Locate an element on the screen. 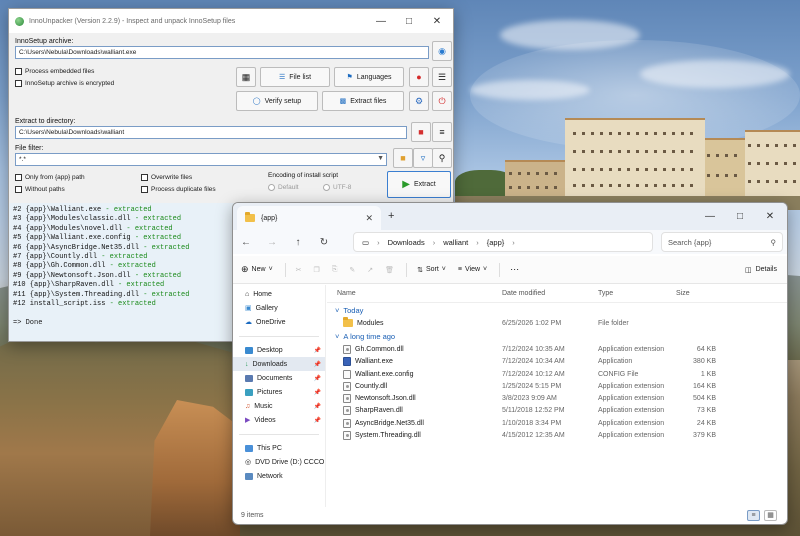 This screenshot has height=536, width=800. file-row: Modules 6/25/2026 1:02 PM File folder is located at coordinates (557, 323).